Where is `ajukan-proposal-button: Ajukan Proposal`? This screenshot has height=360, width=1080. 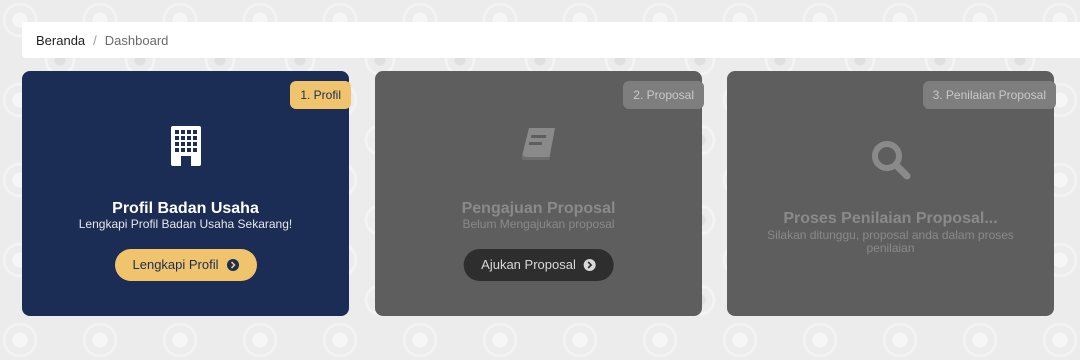 ajukan-proposal-button: Ajukan Proposal is located at coordinates (538, 265).